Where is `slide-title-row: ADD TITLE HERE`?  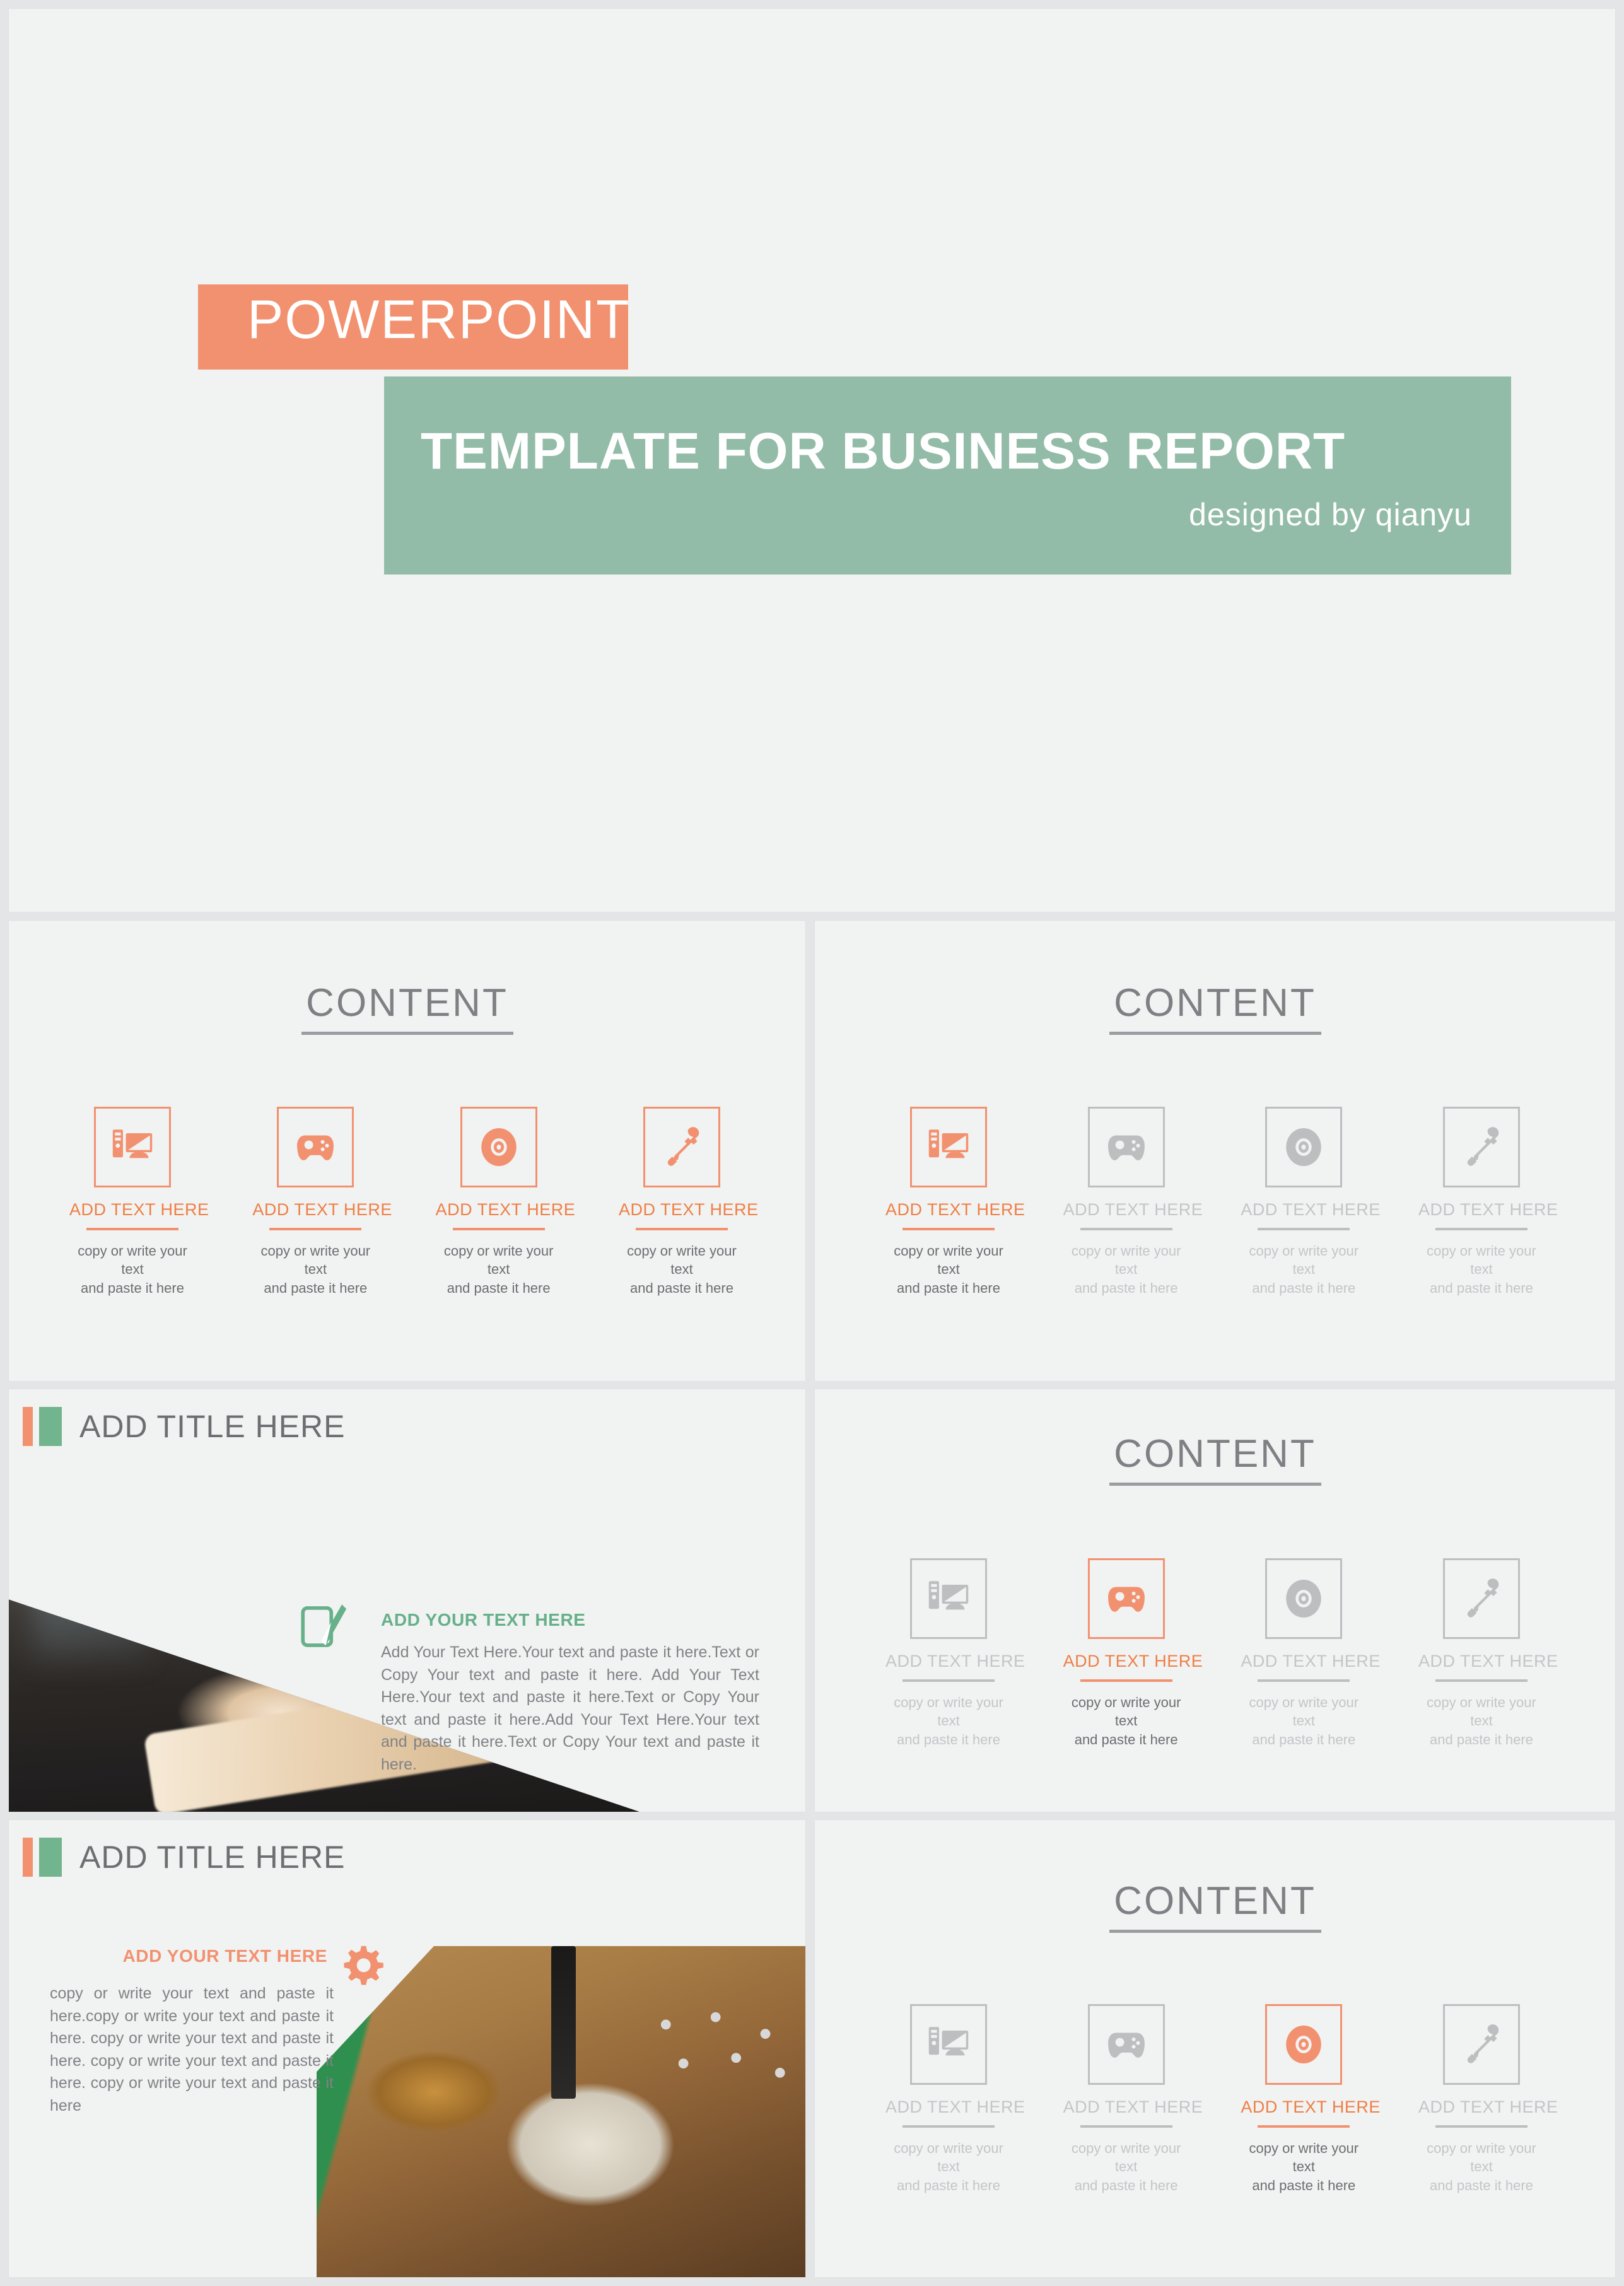 slide-title-row: ADD TITLE HERE is located at coordinates (184, 1426).